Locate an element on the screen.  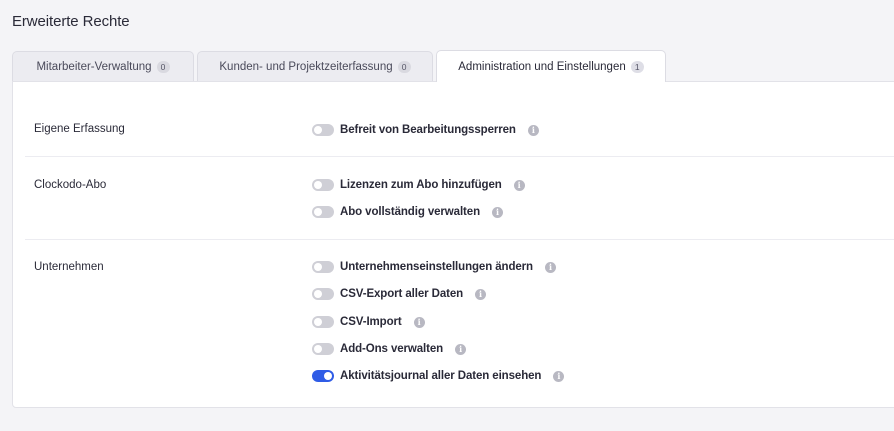
permission-label: Lizenzen zum Abo hinzufügen is located at coordinates (421, 185).